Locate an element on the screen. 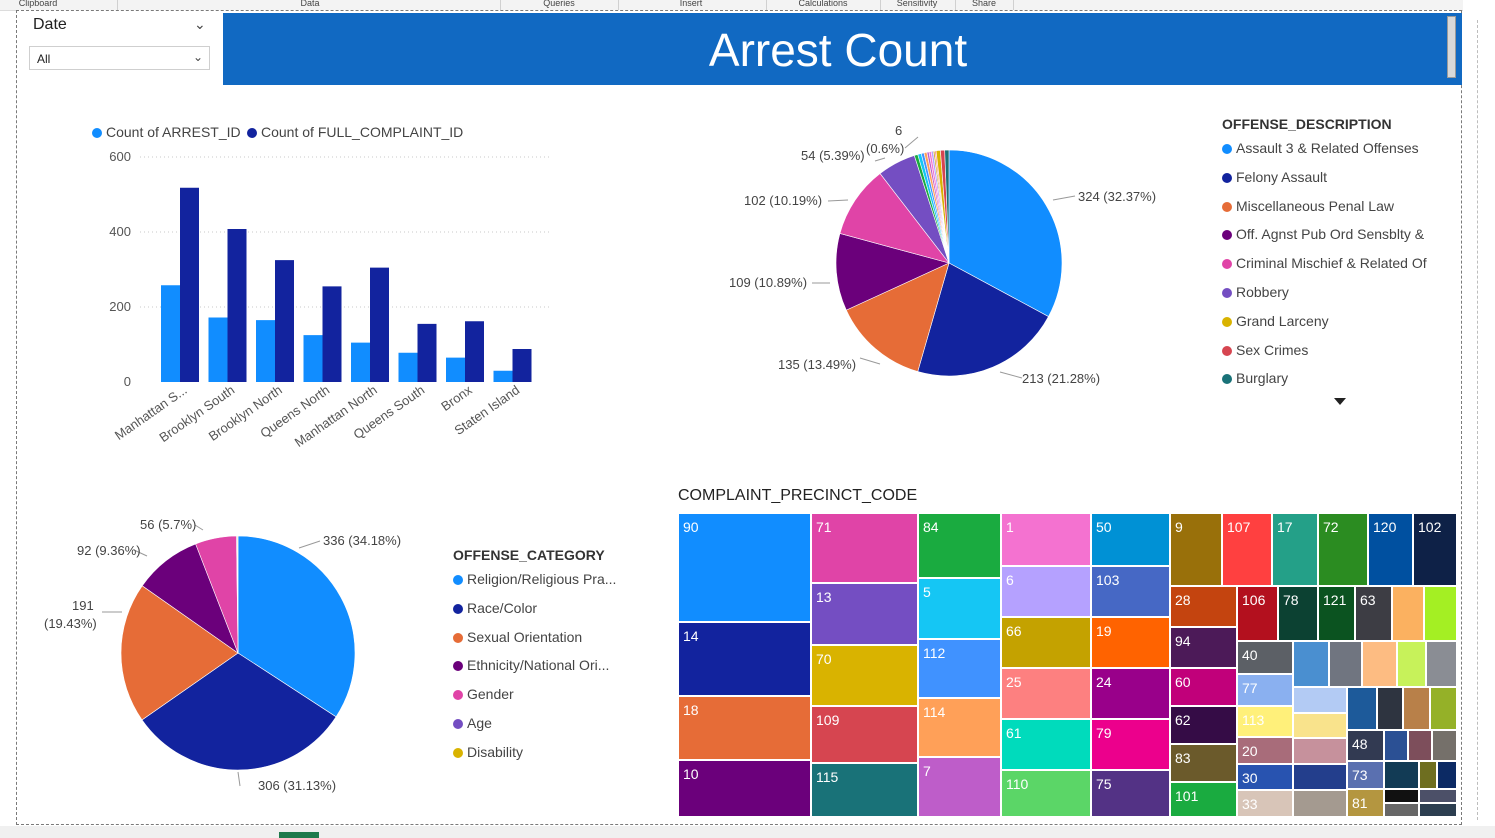 The height and width of the screenshot is (838, 1495). legend-item: Robbery is located at coordinates (1255, 292).